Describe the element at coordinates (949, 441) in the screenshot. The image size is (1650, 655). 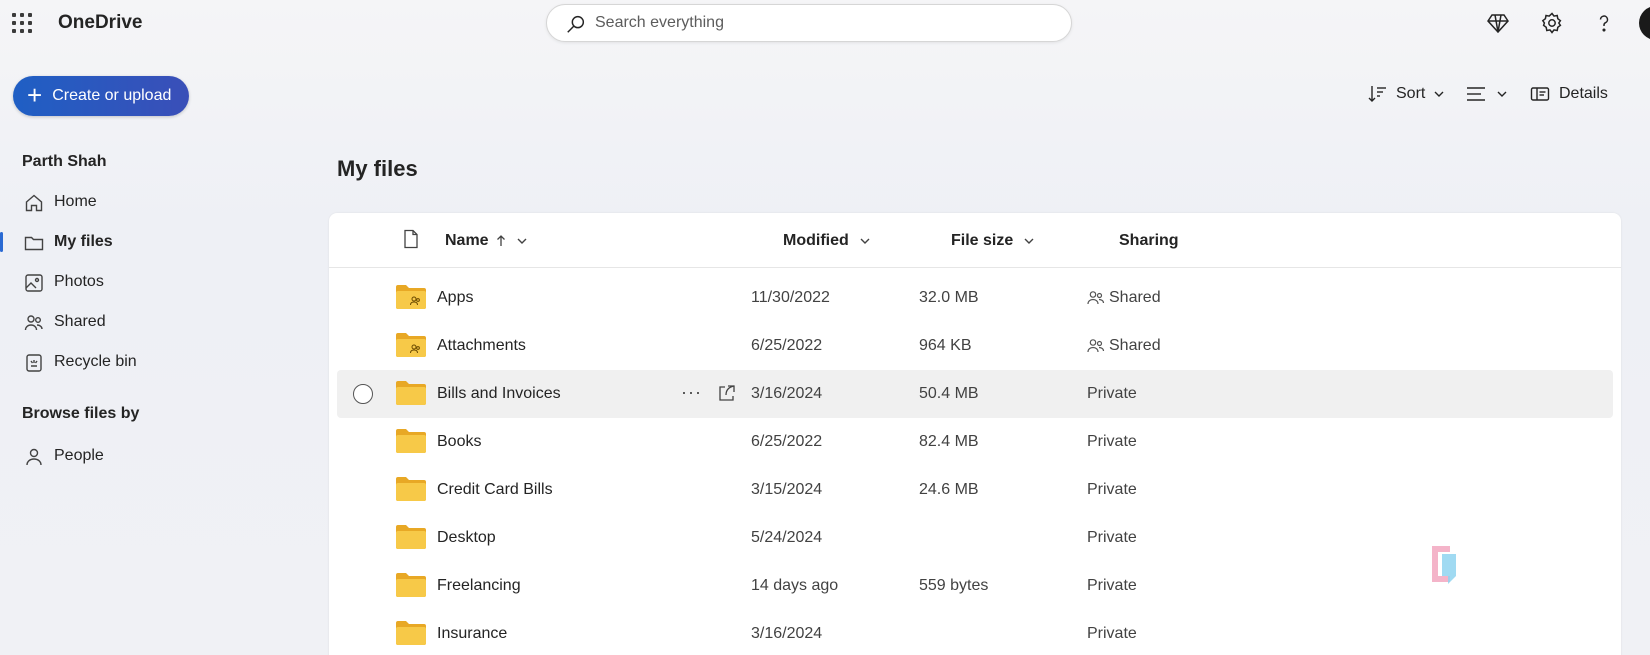
I see `file-size: 82.4 MB` at that location.